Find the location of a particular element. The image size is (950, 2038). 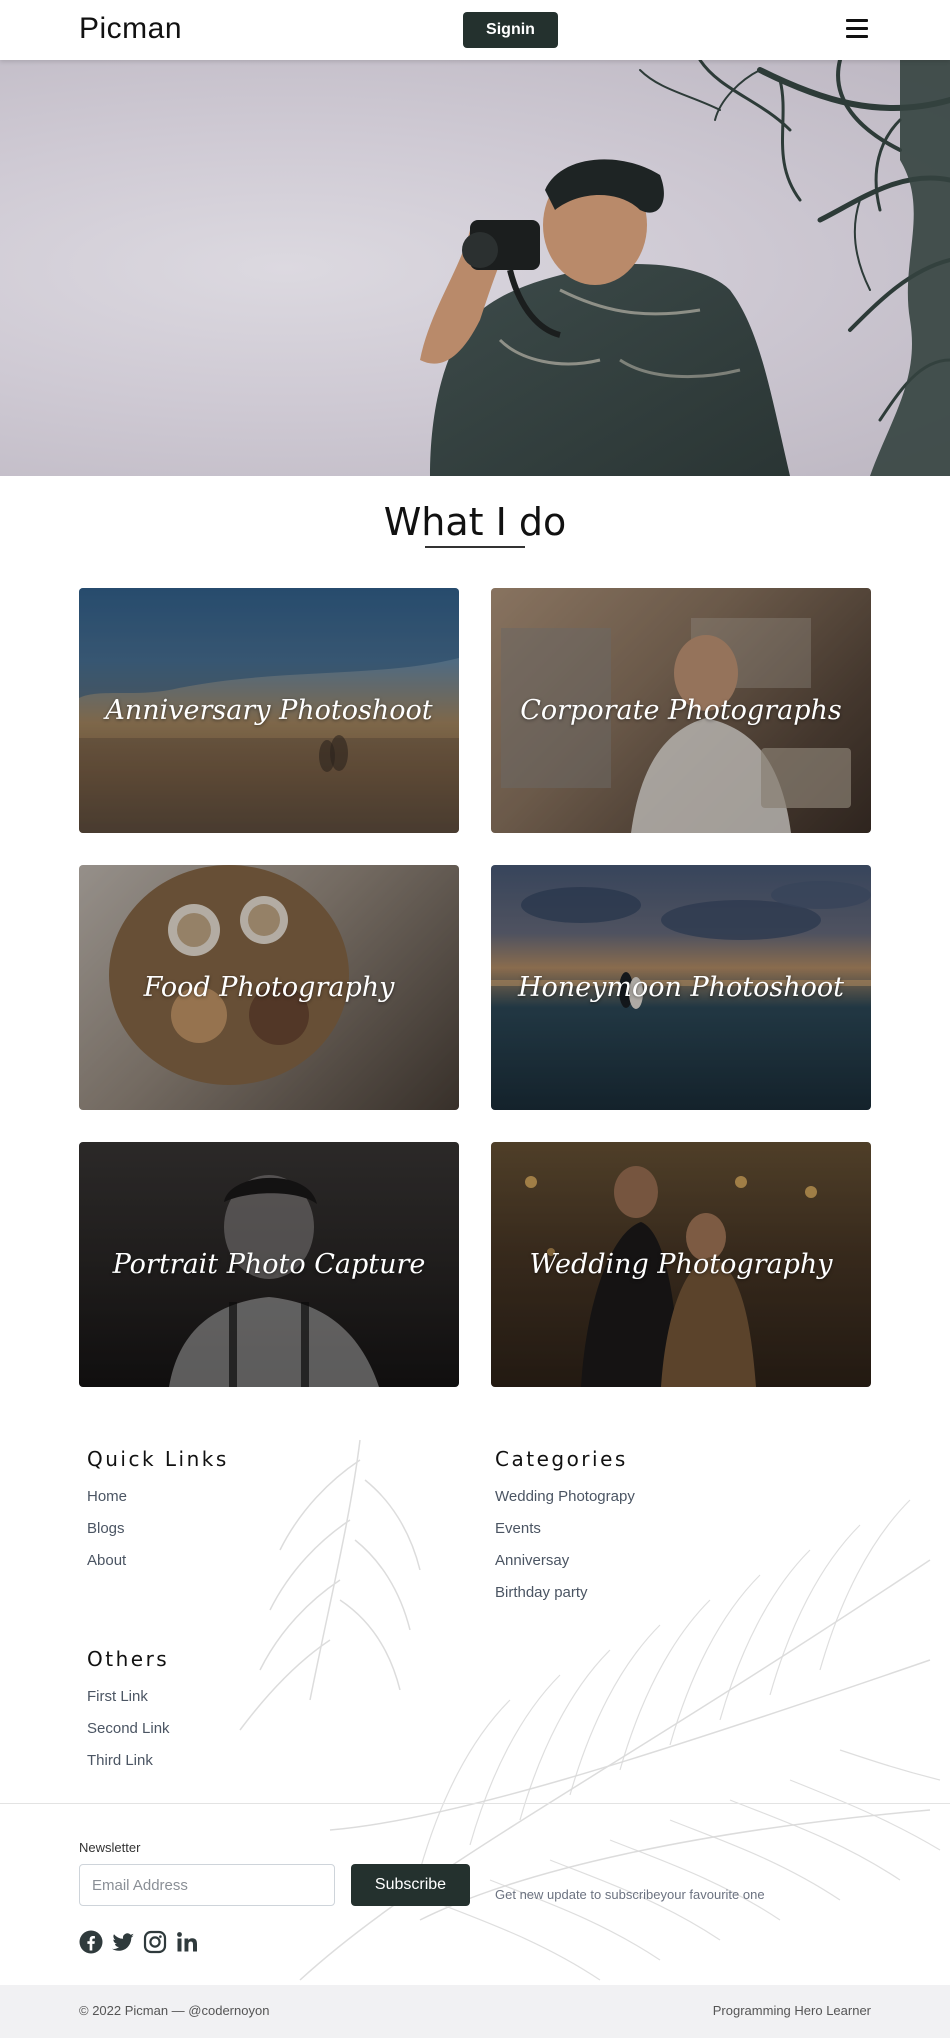

facebook-icon is located at coordinates (91, 1942).